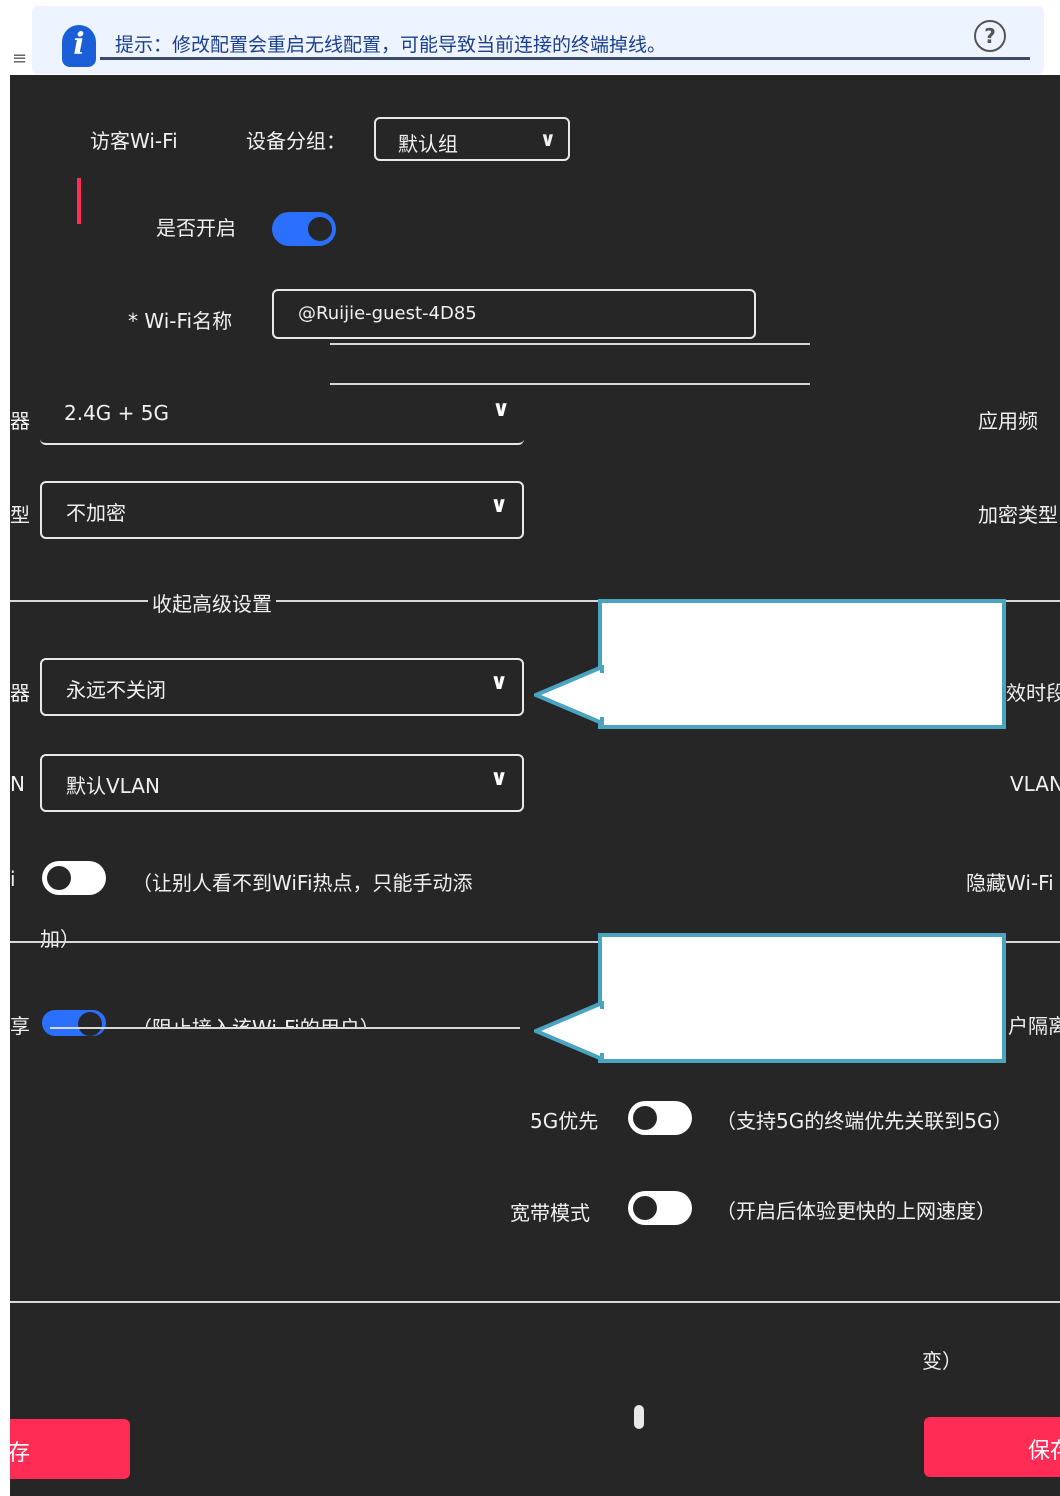 The width and height of the screenshot is (1060, 1496). I want to click on menu-icon: ≡, so click(19, 58).